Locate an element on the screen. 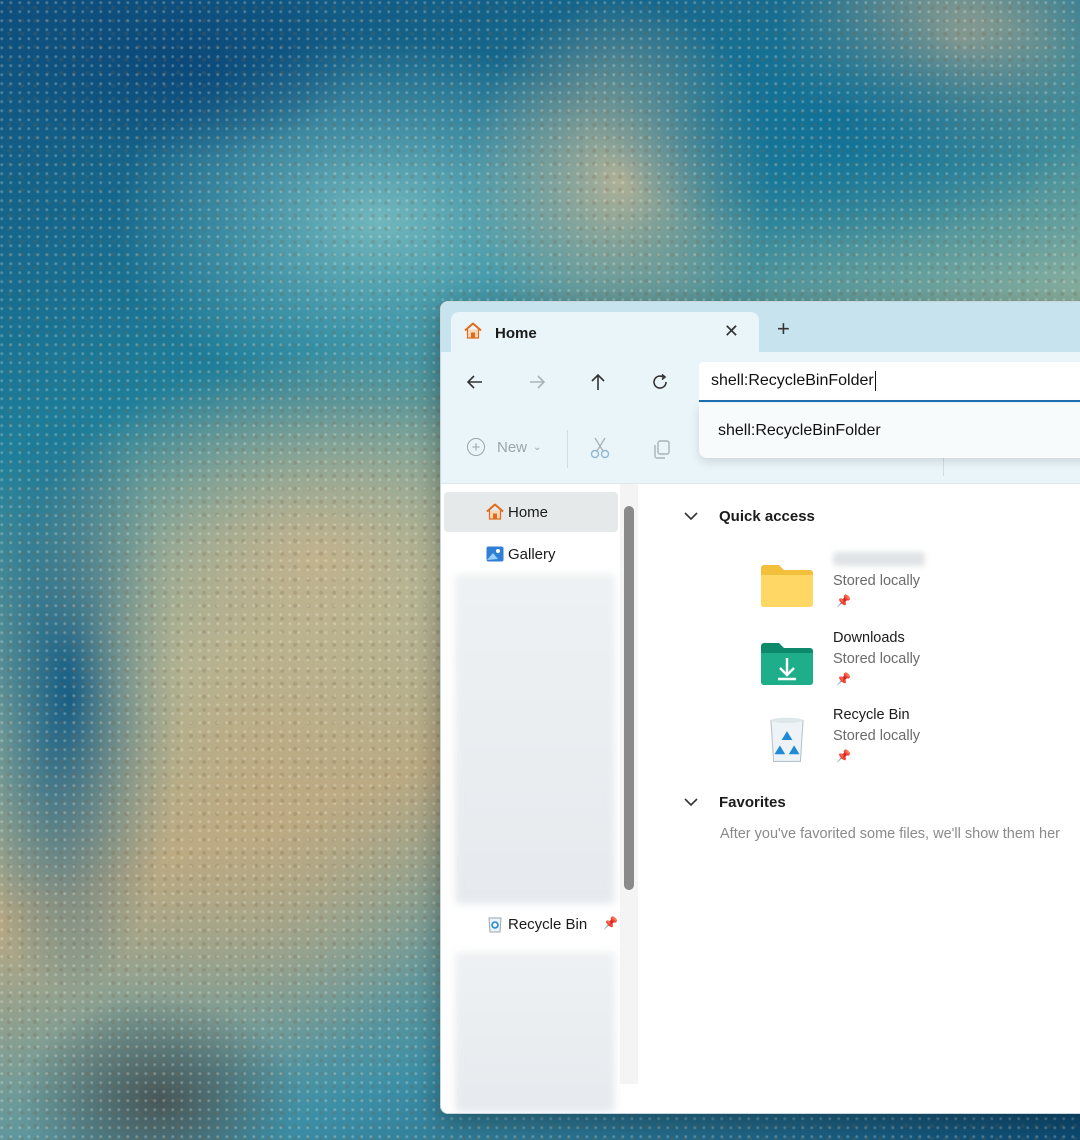 Image resolution: width=1080 pixels, height=1140 pixels. sidebar-item-recycle-bin: Recycle Bin 📌 is located at coordinates (531, 924).